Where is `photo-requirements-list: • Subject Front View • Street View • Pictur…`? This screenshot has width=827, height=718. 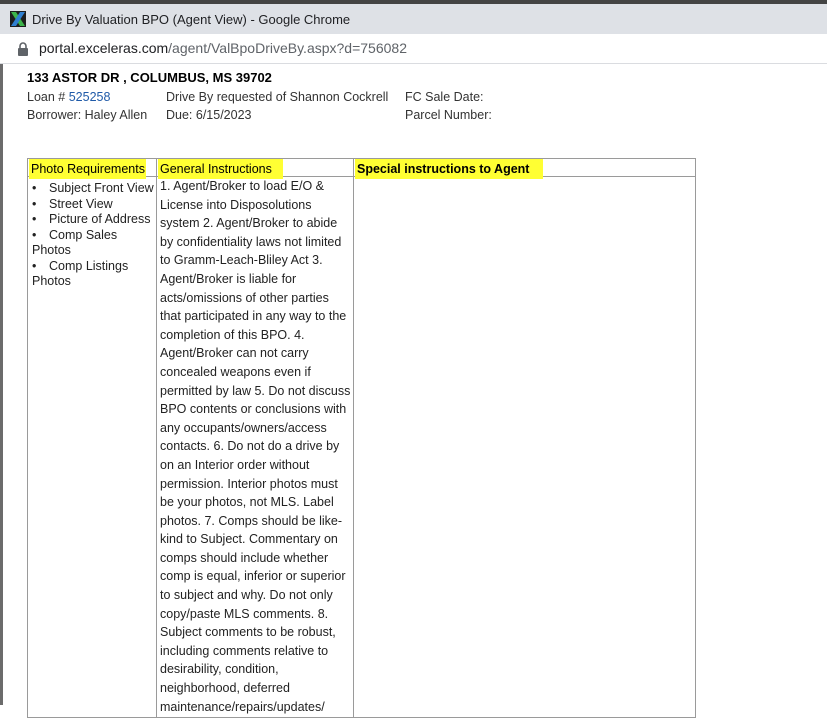 photo-requirements-list: • Subject Front View • Street View • Pictur… is located at coordinates (93, 235).